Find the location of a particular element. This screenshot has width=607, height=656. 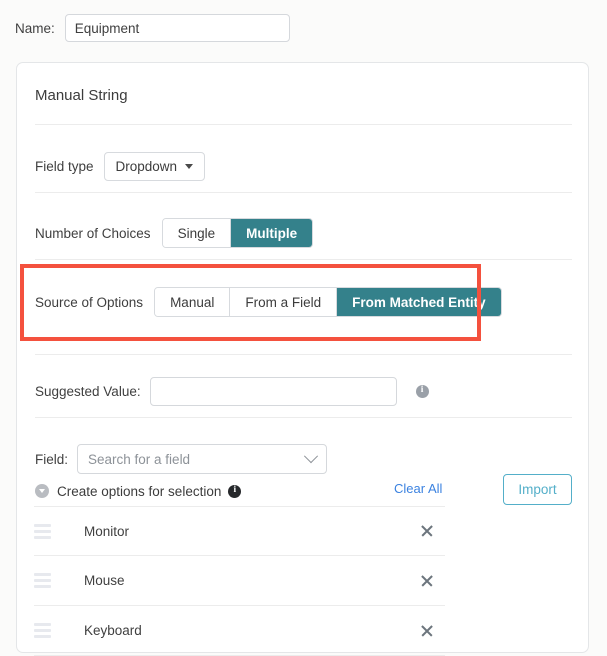

field-type-select: Dropdown is located at coordinates (154, 166).